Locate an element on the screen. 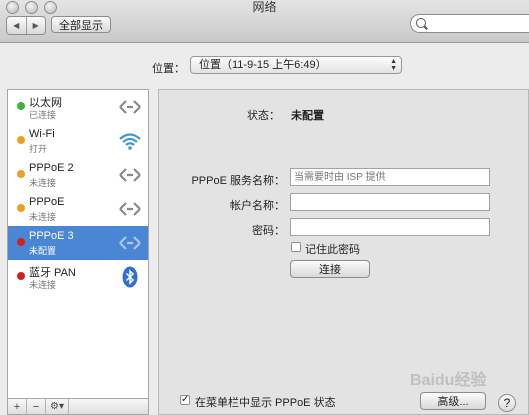  watermark: Baidu经验 is located at coordinates (448, 380).